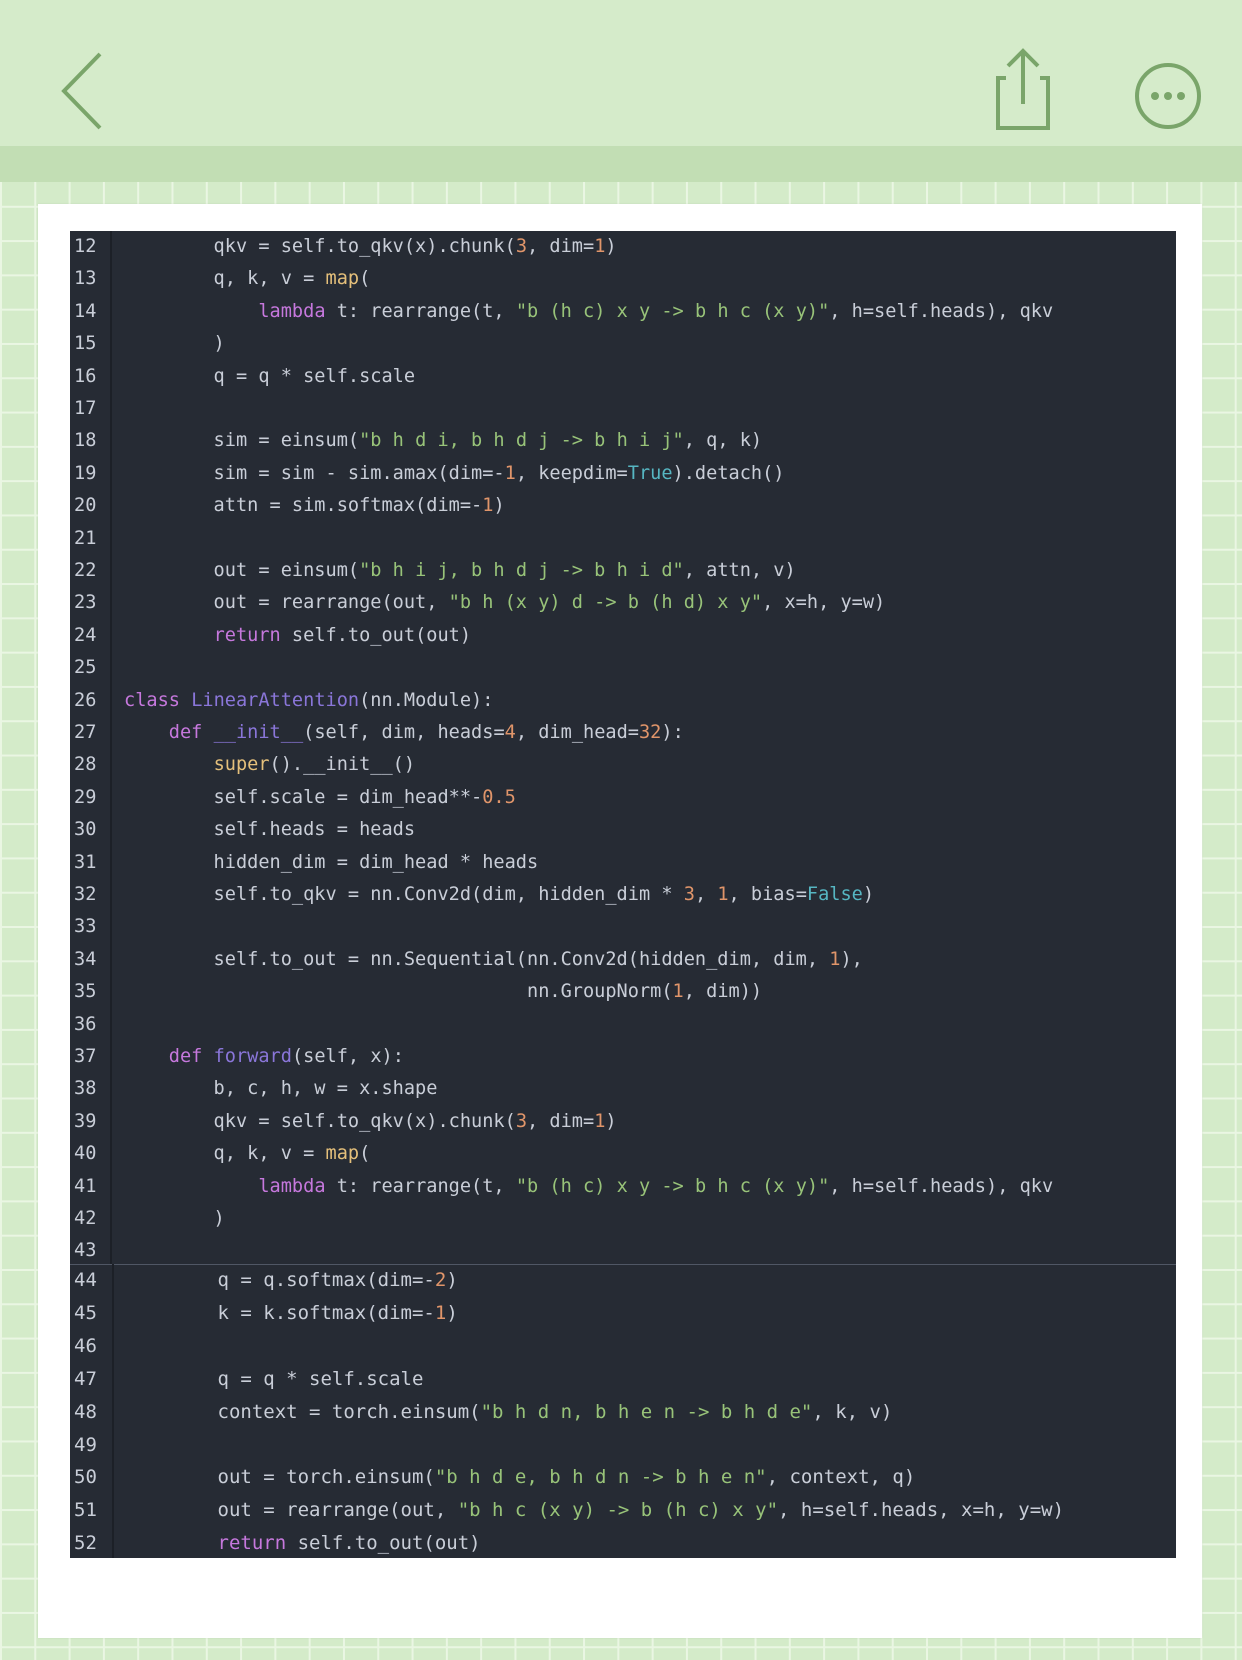  What do you see at coordinates (82, 91) in the screenshot?
I see `chevron-left-icon` at bounding box center [82, 91].